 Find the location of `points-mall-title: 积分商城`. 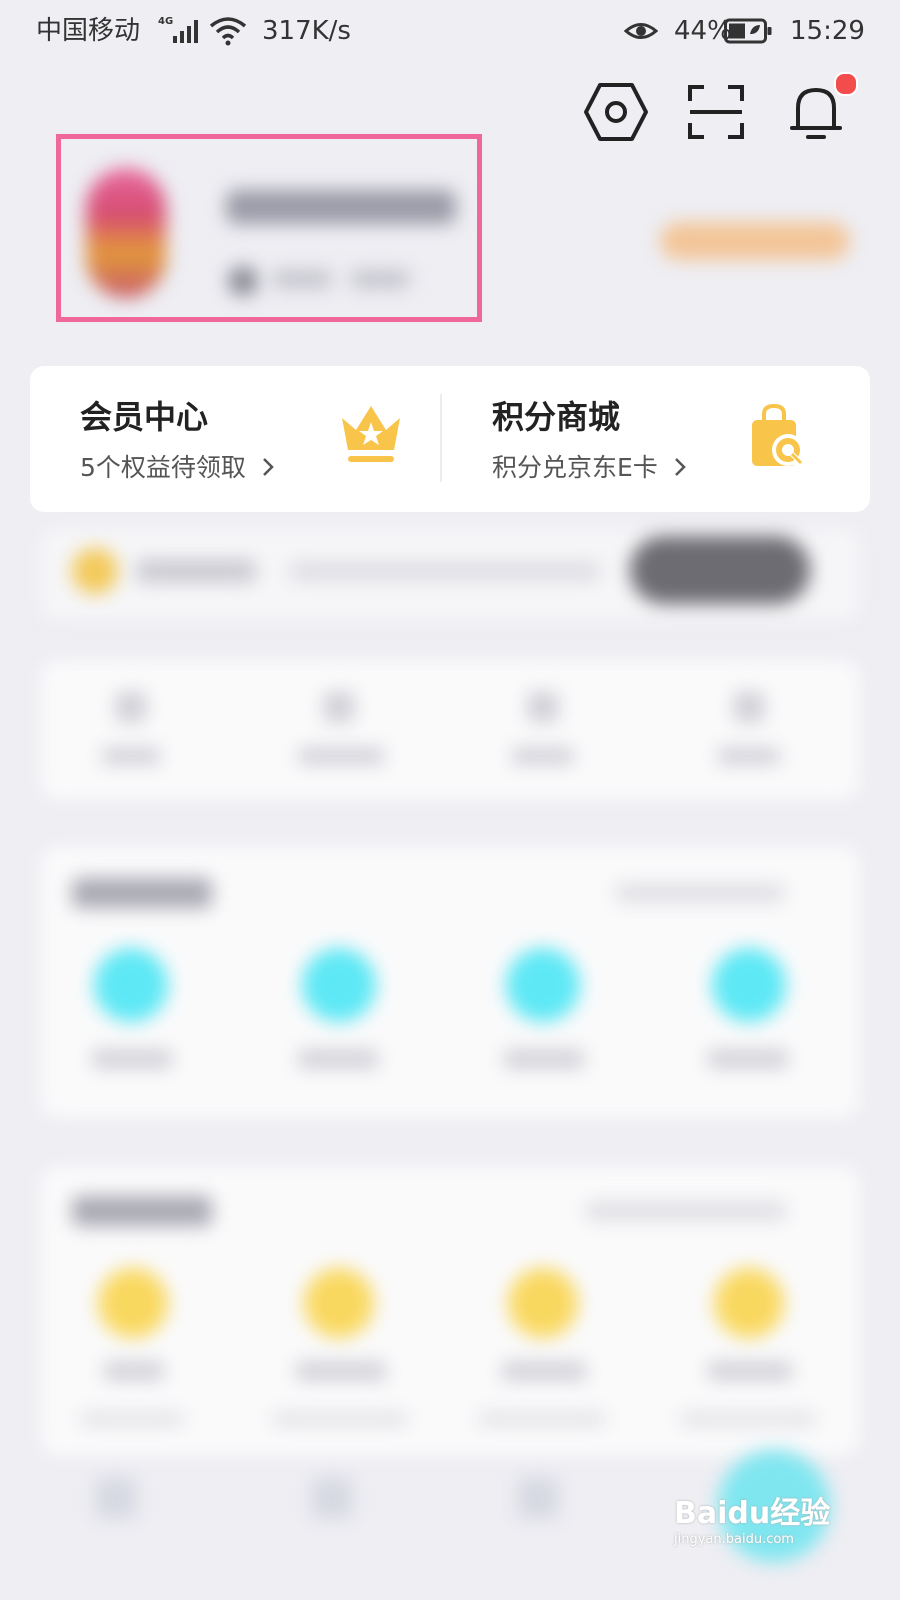

points-mall-title: 积分商城 is located at coordinates (556, 417).